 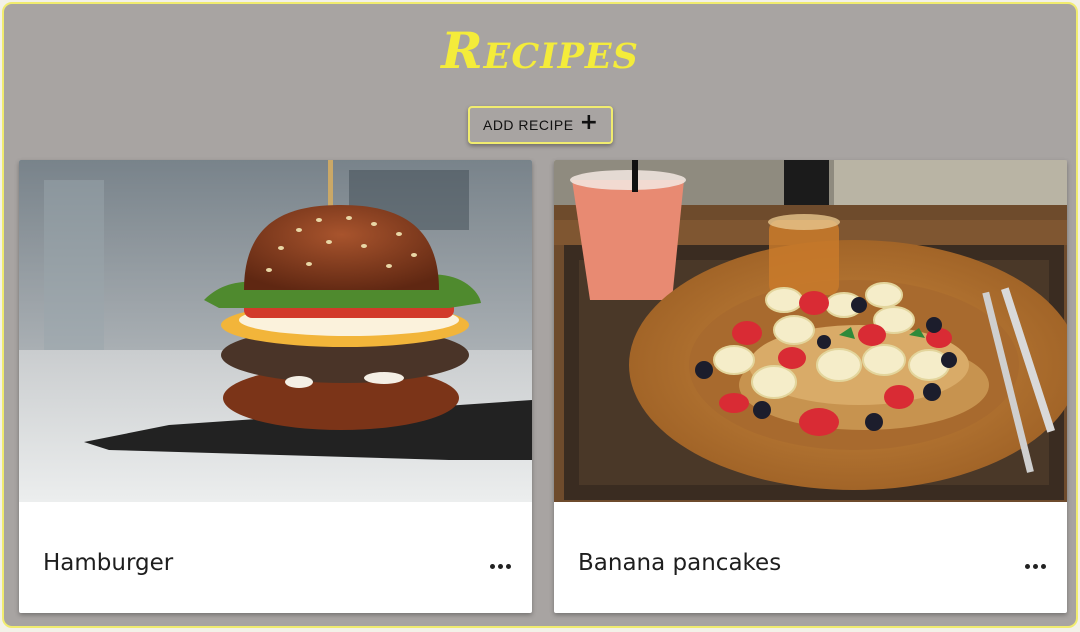 I want to click on add-recipe-button: ADD RECIPE +, so click(x=540, y=125).